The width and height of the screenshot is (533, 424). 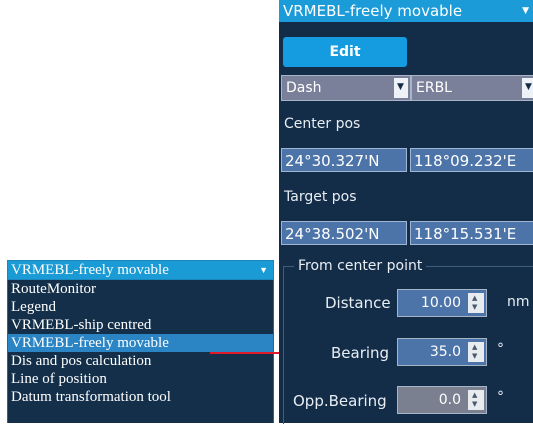 What do you see at coordinates (304, 88) in the screenshot?
I see `line-style-value: Dash` at bounding box center [304, 88].